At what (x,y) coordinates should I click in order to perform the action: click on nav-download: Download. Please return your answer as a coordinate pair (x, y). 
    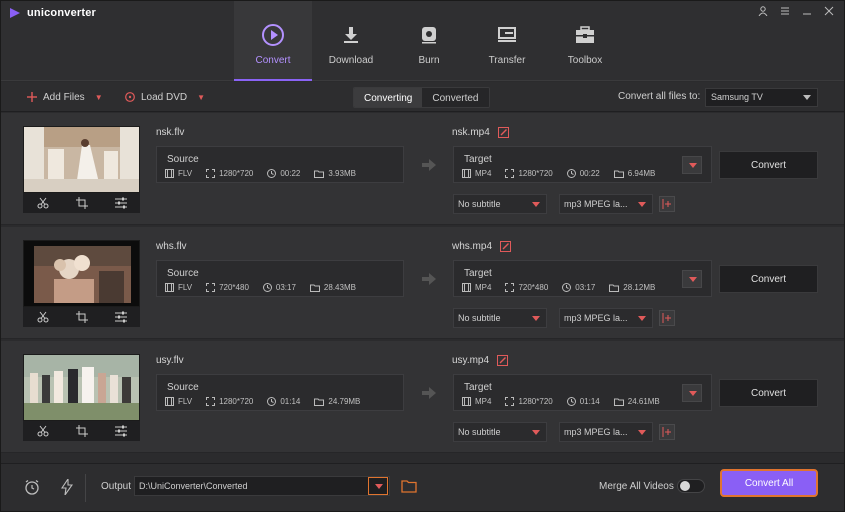
    Looking at the image, I should click on (351, 41).